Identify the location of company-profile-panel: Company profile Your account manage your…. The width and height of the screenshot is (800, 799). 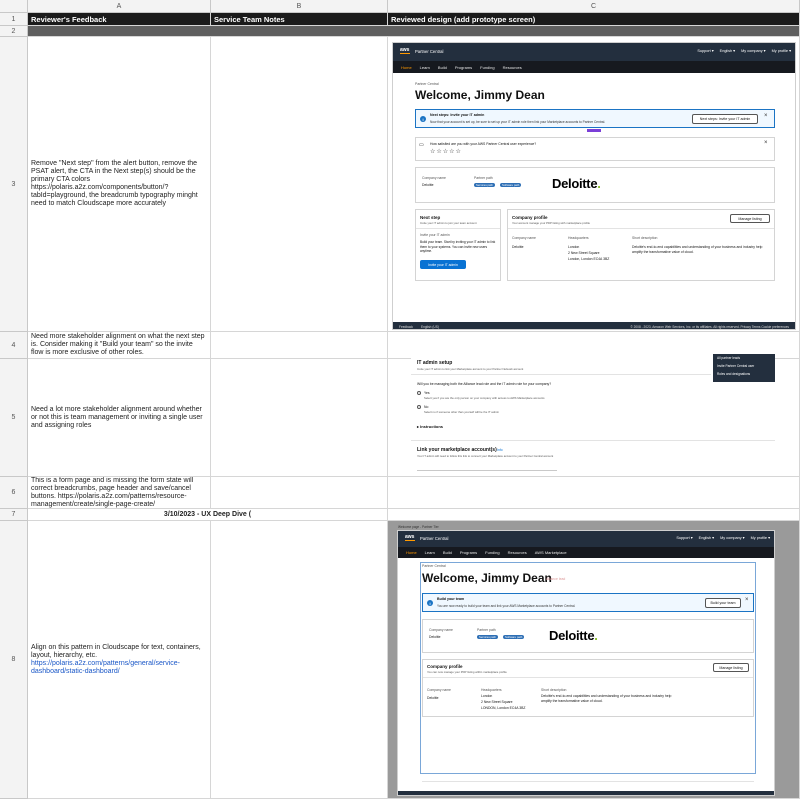
(641, 245).